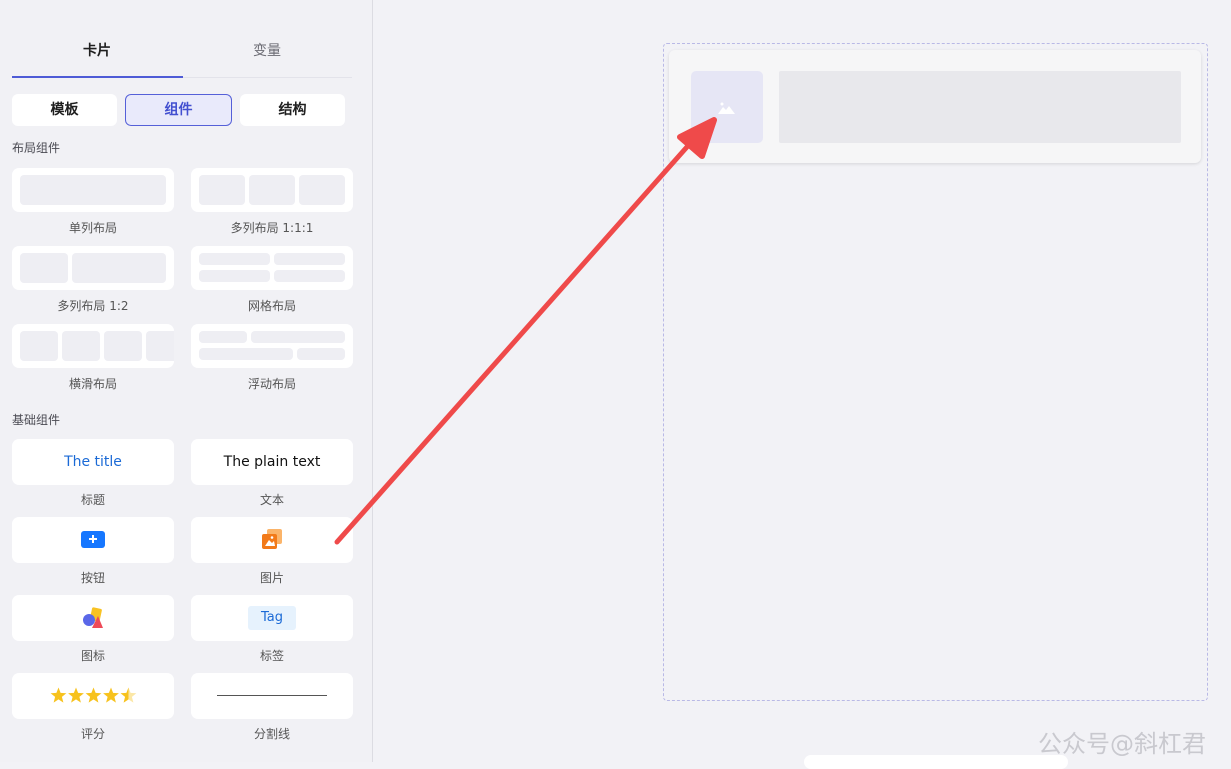 This screenshot has width=1231, height=769. Describe the element at coordinates (97, 77) in the screenshot. I see `tab-active-indicator` at that location.